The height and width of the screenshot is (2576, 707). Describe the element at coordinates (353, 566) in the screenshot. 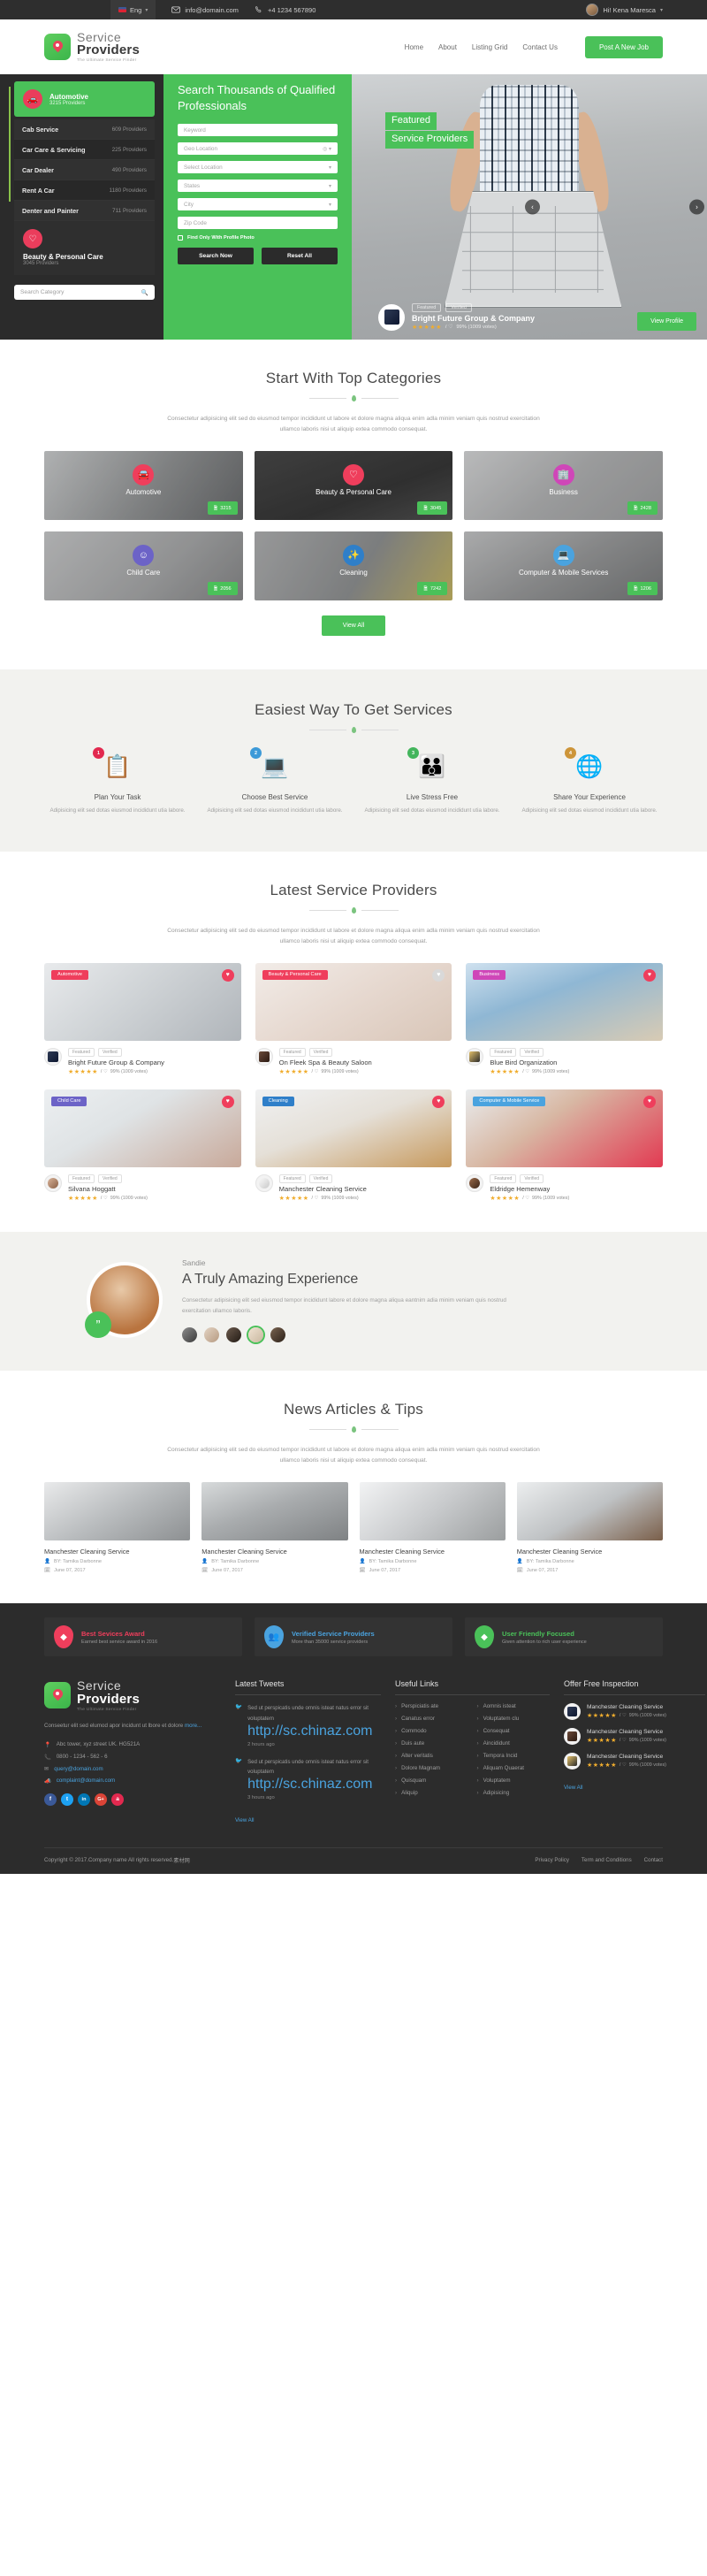

I see `category-card: ✨ Cleaning 🗎 7242` at that location.